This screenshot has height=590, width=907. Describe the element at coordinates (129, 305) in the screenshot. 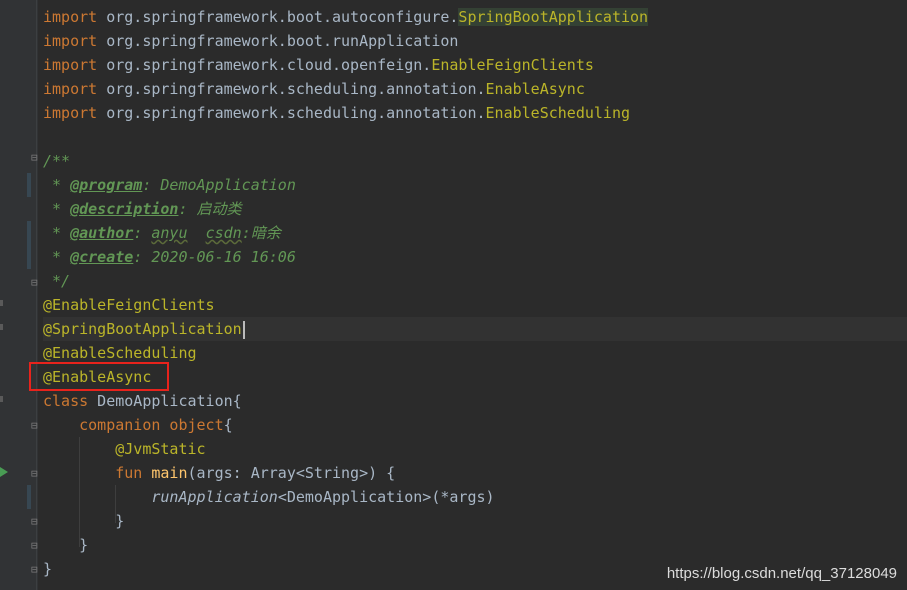

I see `annotation-enable-feign: @EnableFeignClients` at that location.